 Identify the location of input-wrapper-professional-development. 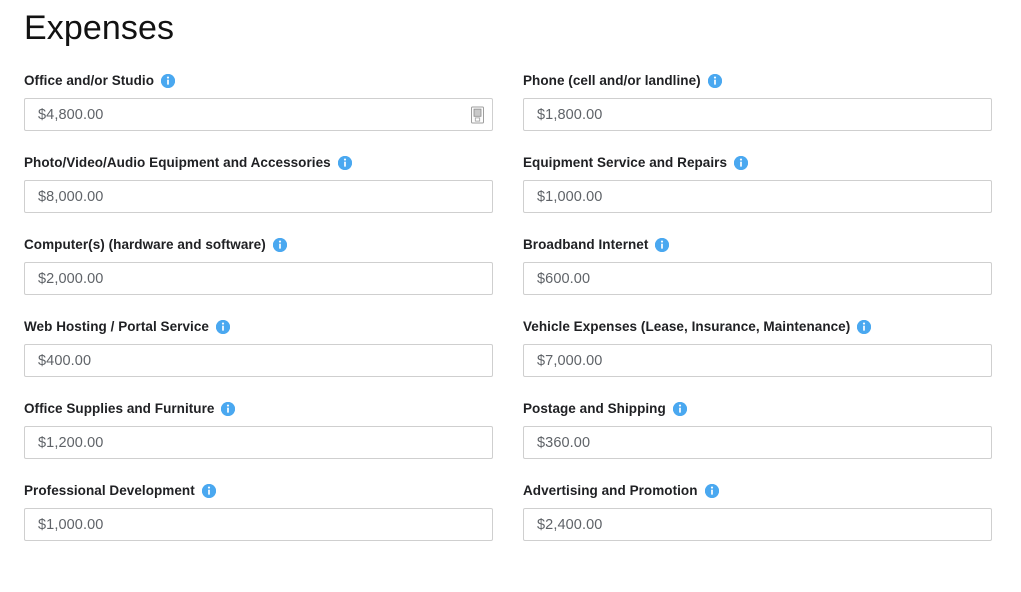
(258, 524).